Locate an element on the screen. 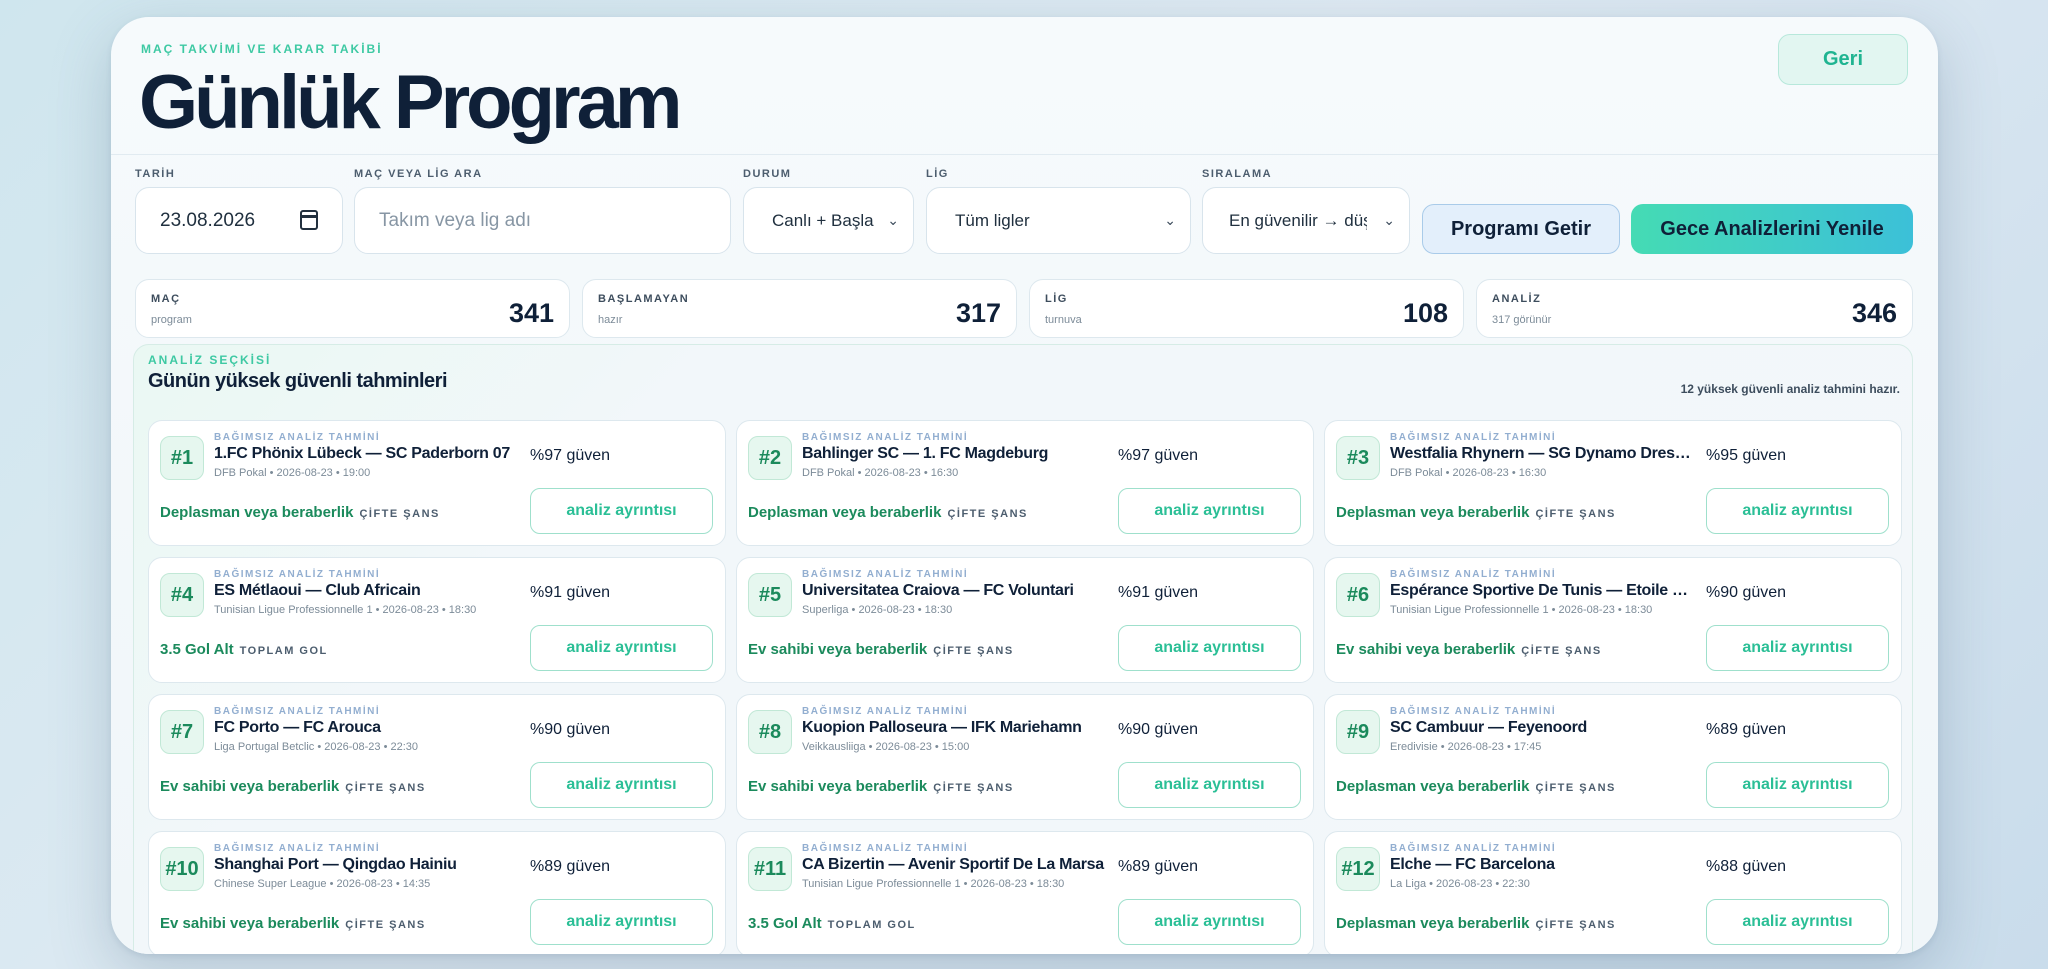  fetch-program-button: Programı Getir is located at coordinates (1521, 229).